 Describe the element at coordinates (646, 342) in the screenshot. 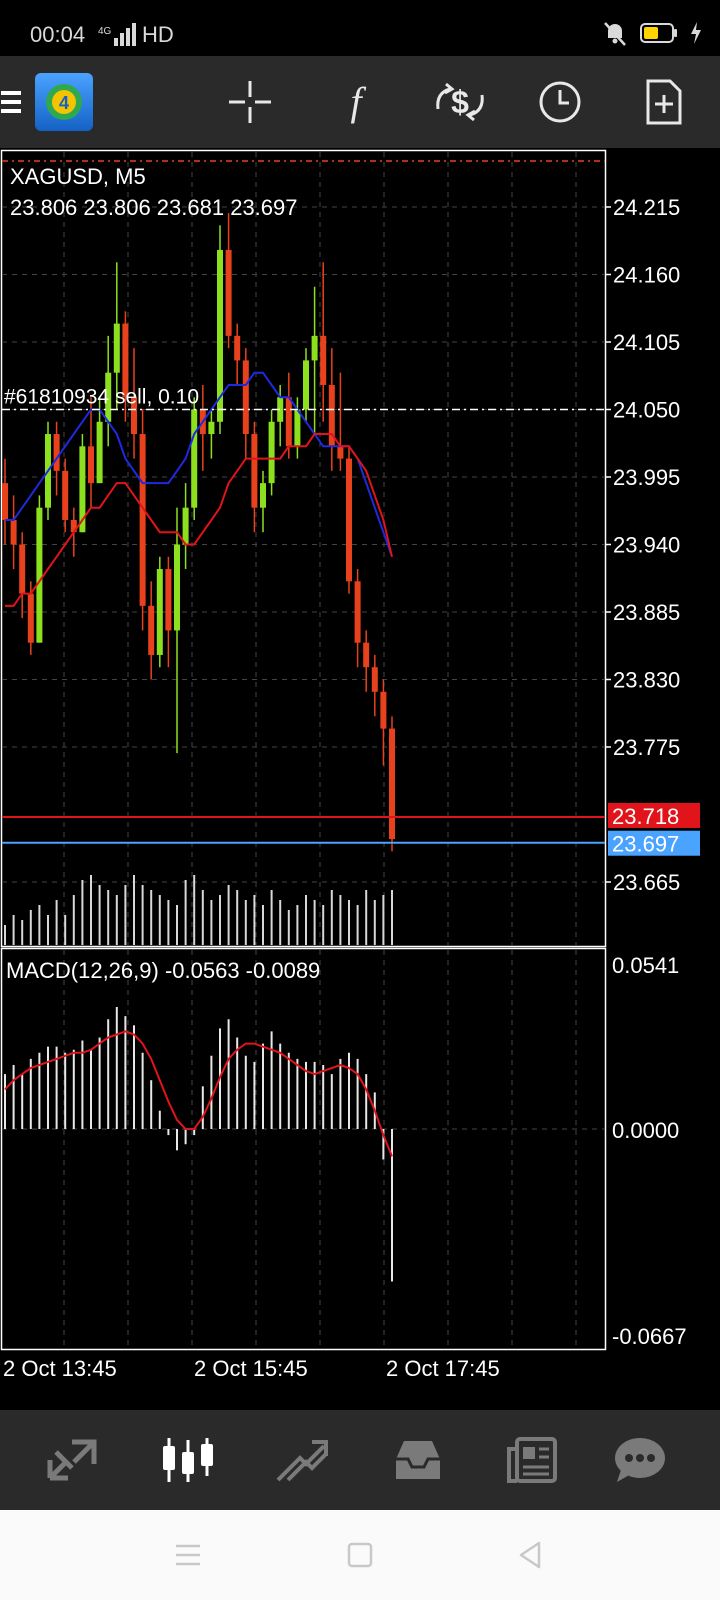

I see `price-axis-label: 24.105` at that location.